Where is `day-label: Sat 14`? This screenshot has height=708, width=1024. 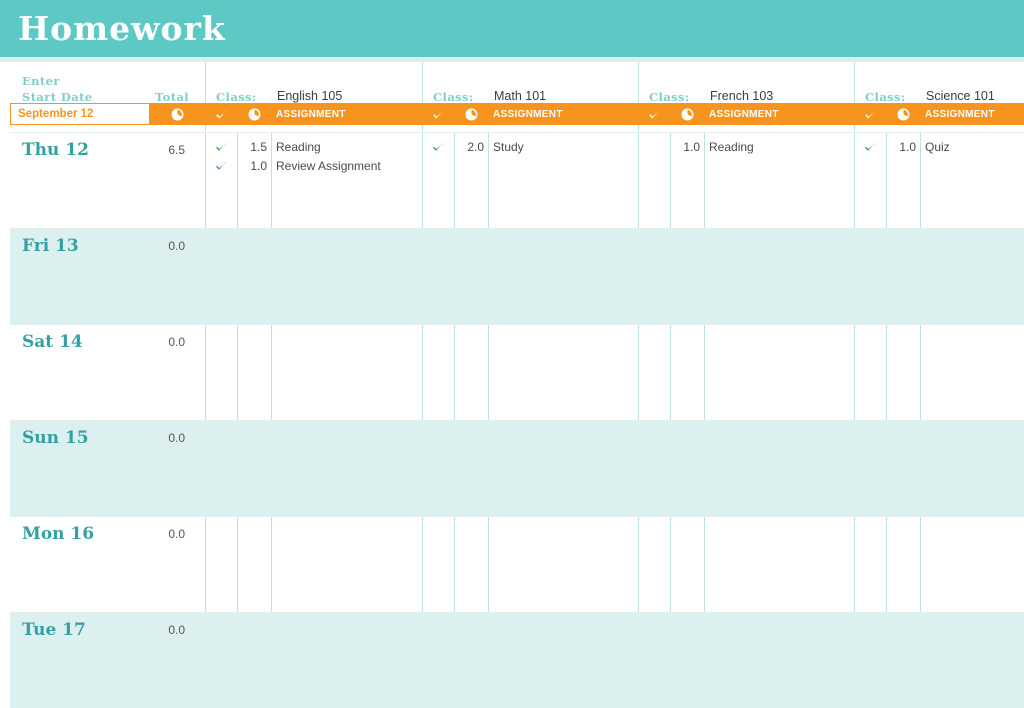
day-label: Sat 14 is located at coordinates (52, 342).